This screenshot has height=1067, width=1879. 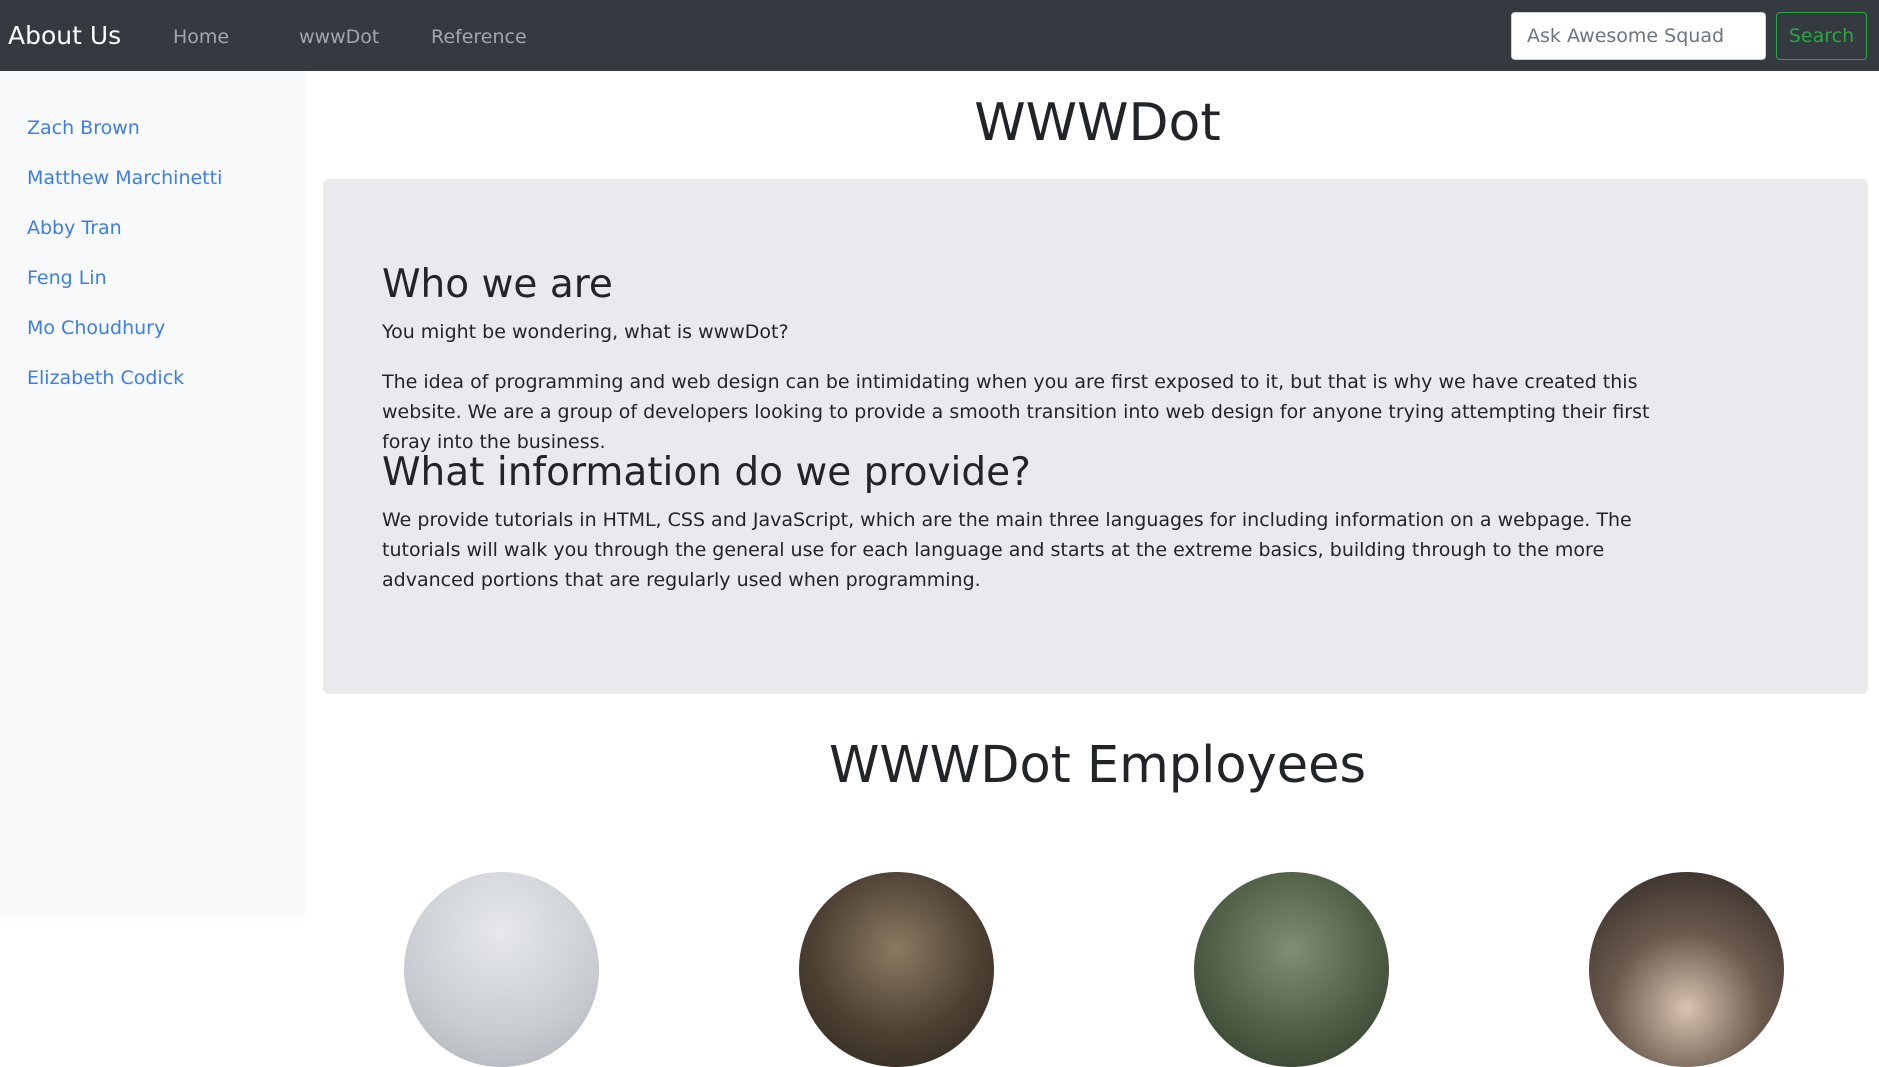 What do you see at coordinates (83, 128) in the screenshot?
I see `sidebar-item-zach-brown: Zach Brown` at bounding box center [83, 128].